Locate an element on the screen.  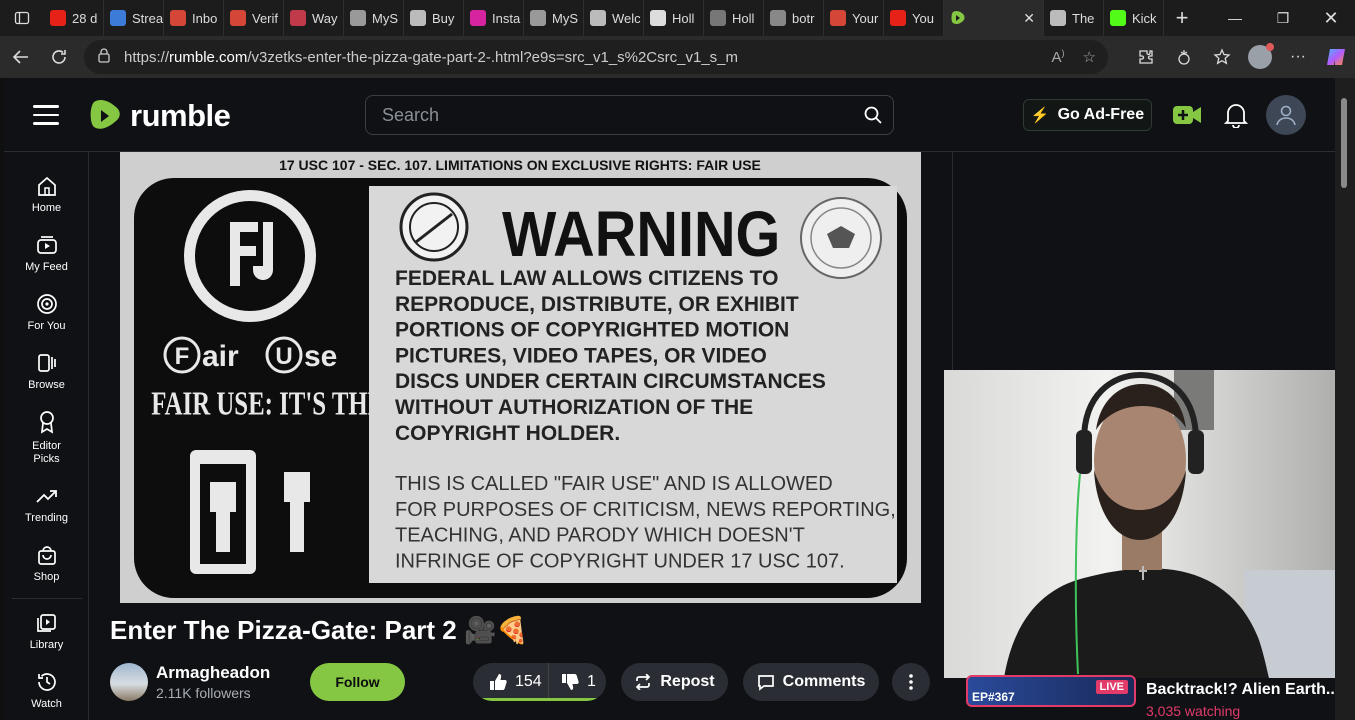
sidebar-item-shop: Shop is located at coordinates (46, 562).